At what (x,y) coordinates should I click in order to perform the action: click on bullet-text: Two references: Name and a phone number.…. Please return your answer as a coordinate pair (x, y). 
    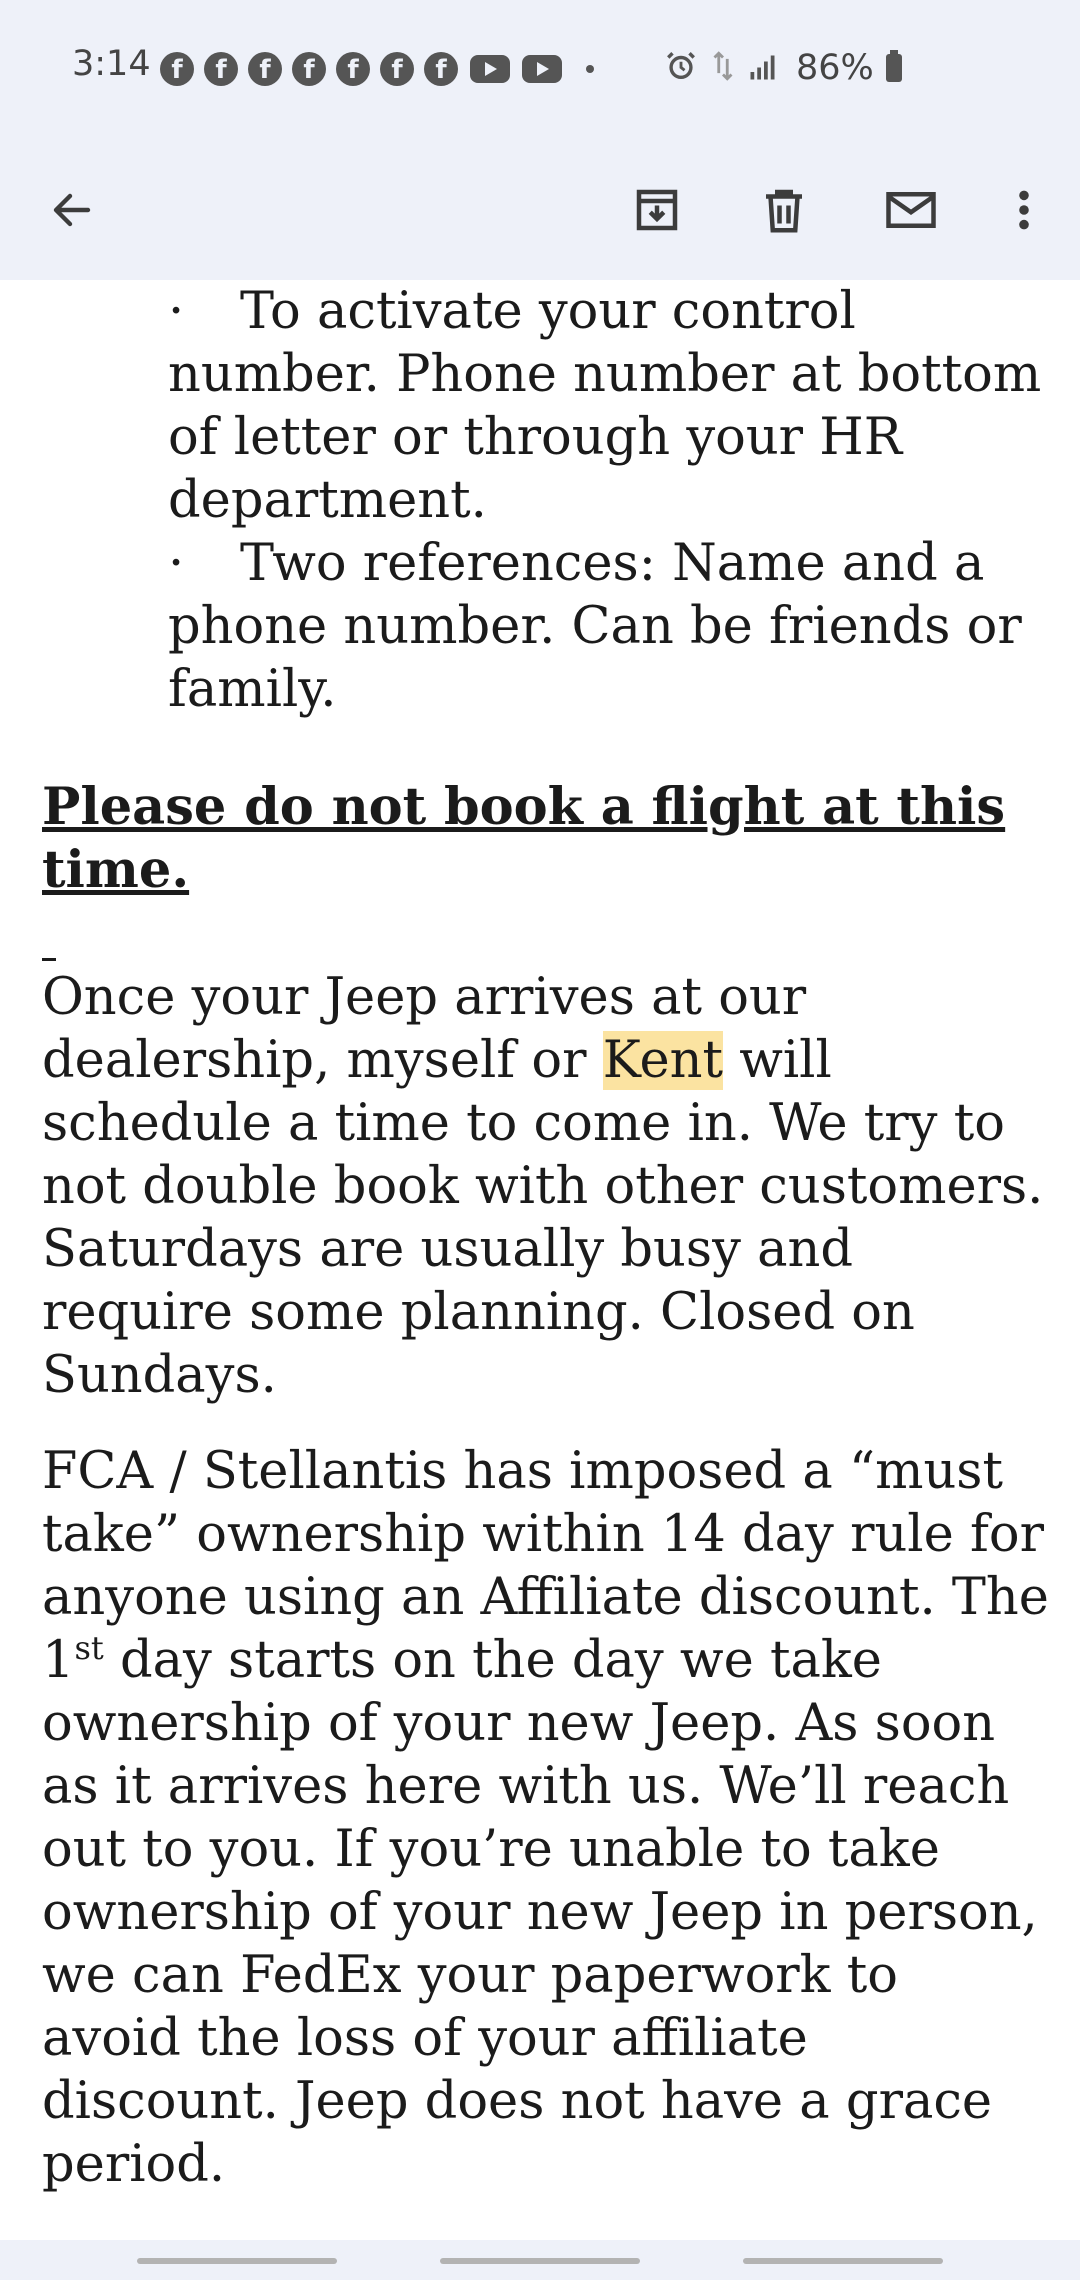
    Looking at the image, I should click on (595, 626).